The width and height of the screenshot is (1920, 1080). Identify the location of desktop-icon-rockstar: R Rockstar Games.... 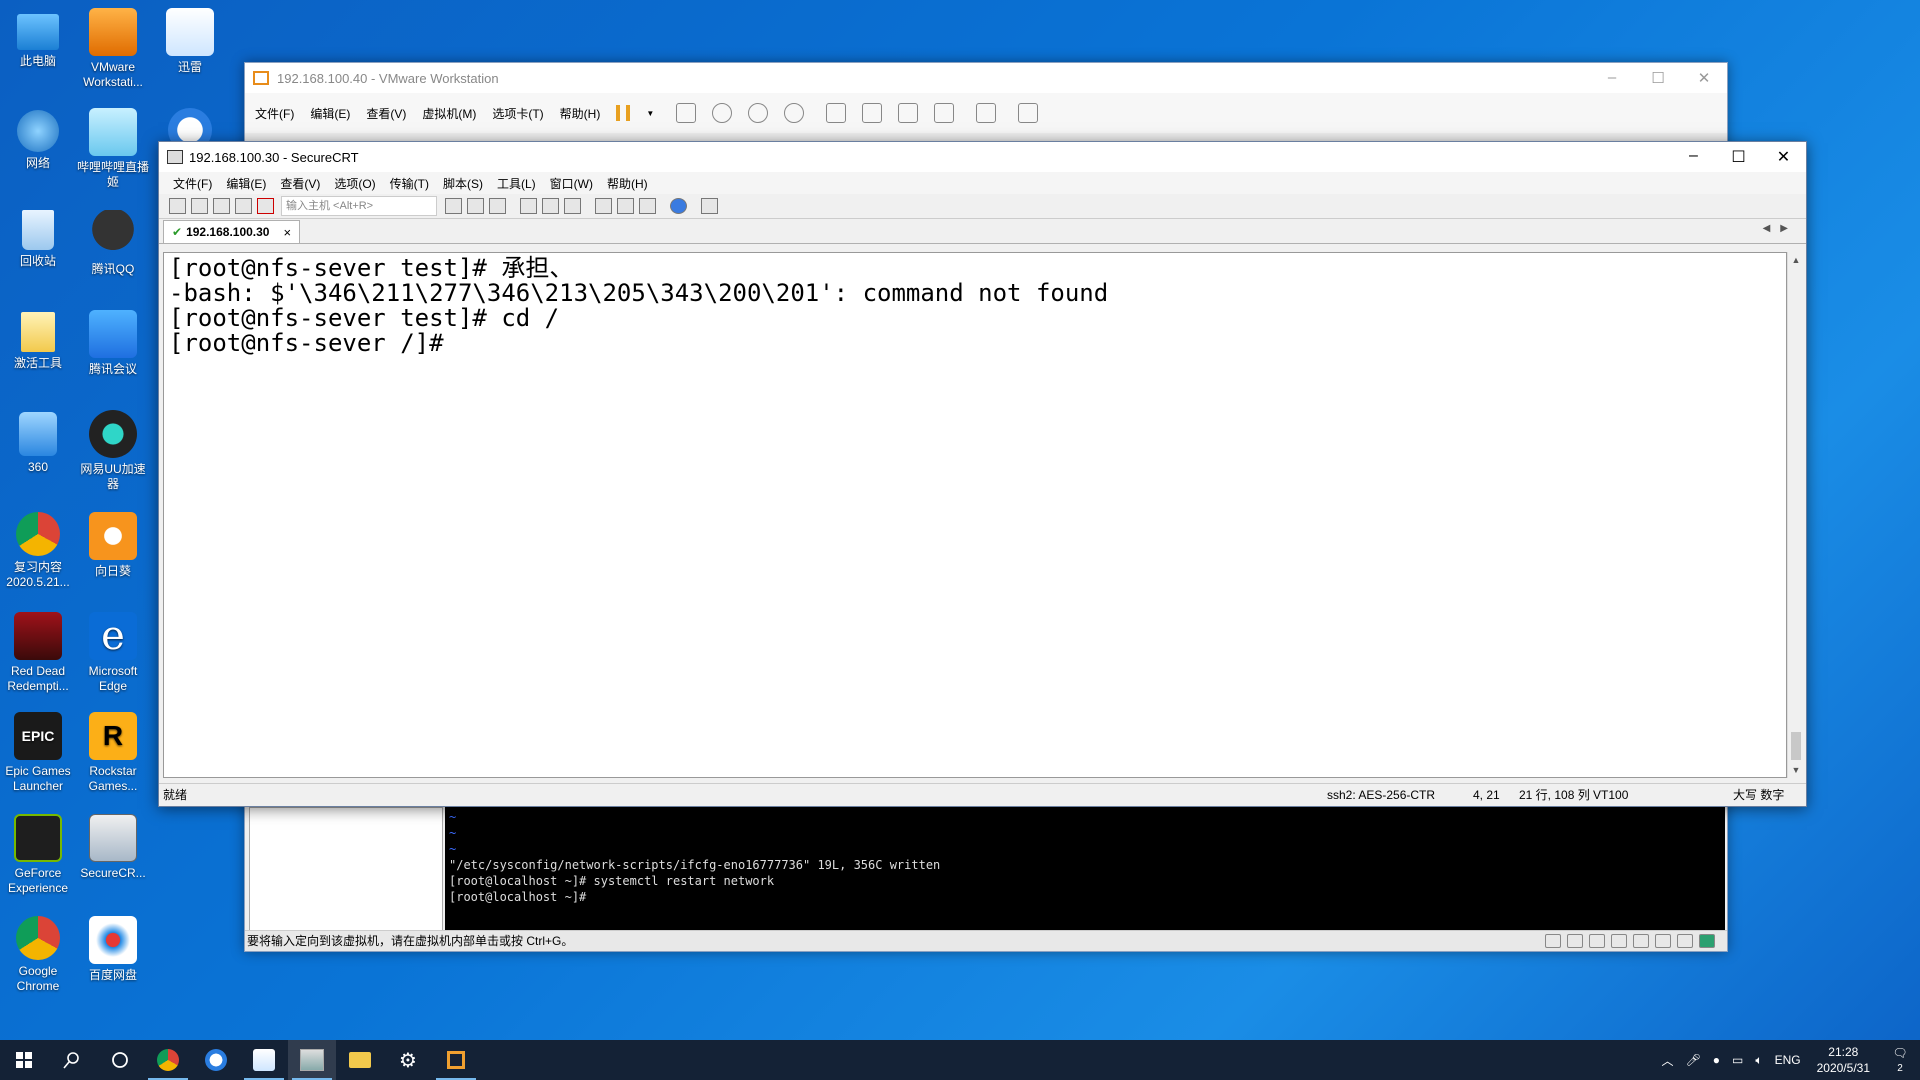
(113, 753).